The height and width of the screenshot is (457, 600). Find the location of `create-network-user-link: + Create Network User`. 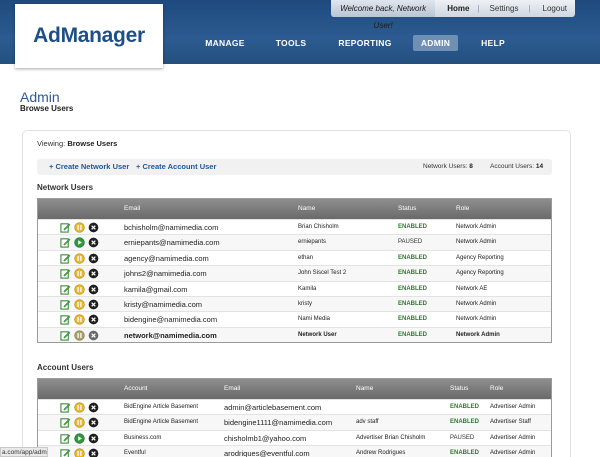

create-network-user-link: + Create Network User is located at coordinates (89, 166).